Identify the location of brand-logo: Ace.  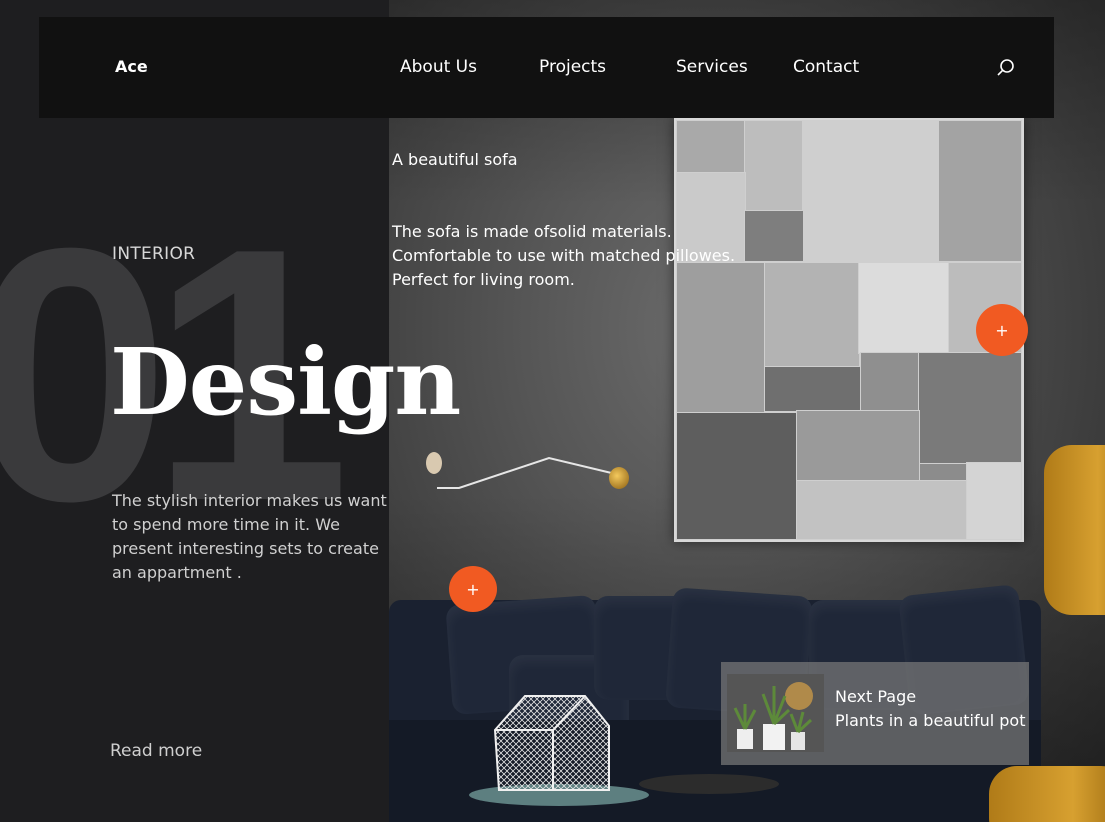
(131, 66).